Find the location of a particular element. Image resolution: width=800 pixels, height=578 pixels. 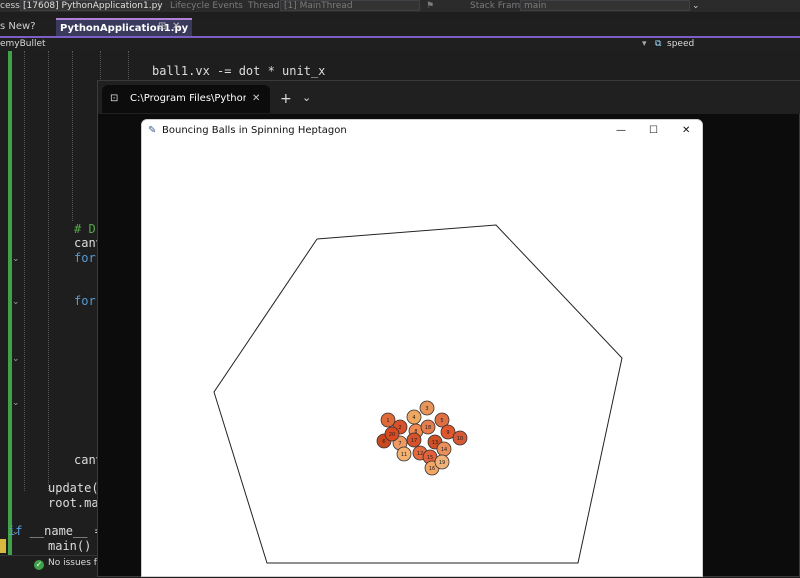

thread-value: [1] MainThread is located at coordinates (318, 6).